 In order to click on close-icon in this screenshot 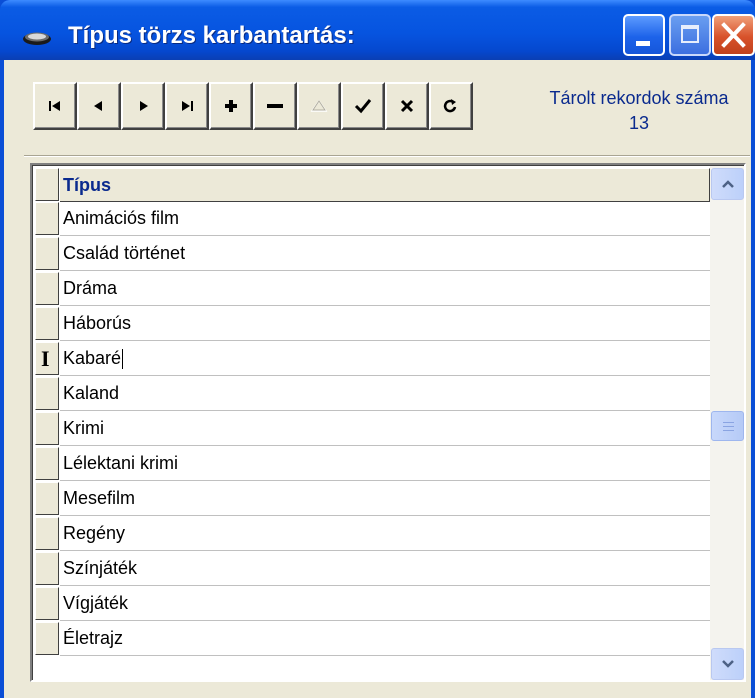, I will do `click(733, 35)`.